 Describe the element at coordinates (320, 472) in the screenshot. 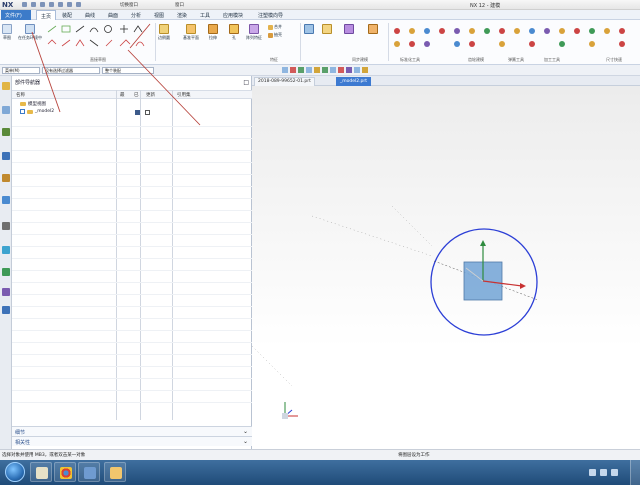

I see `windows-taskbar` at that location.